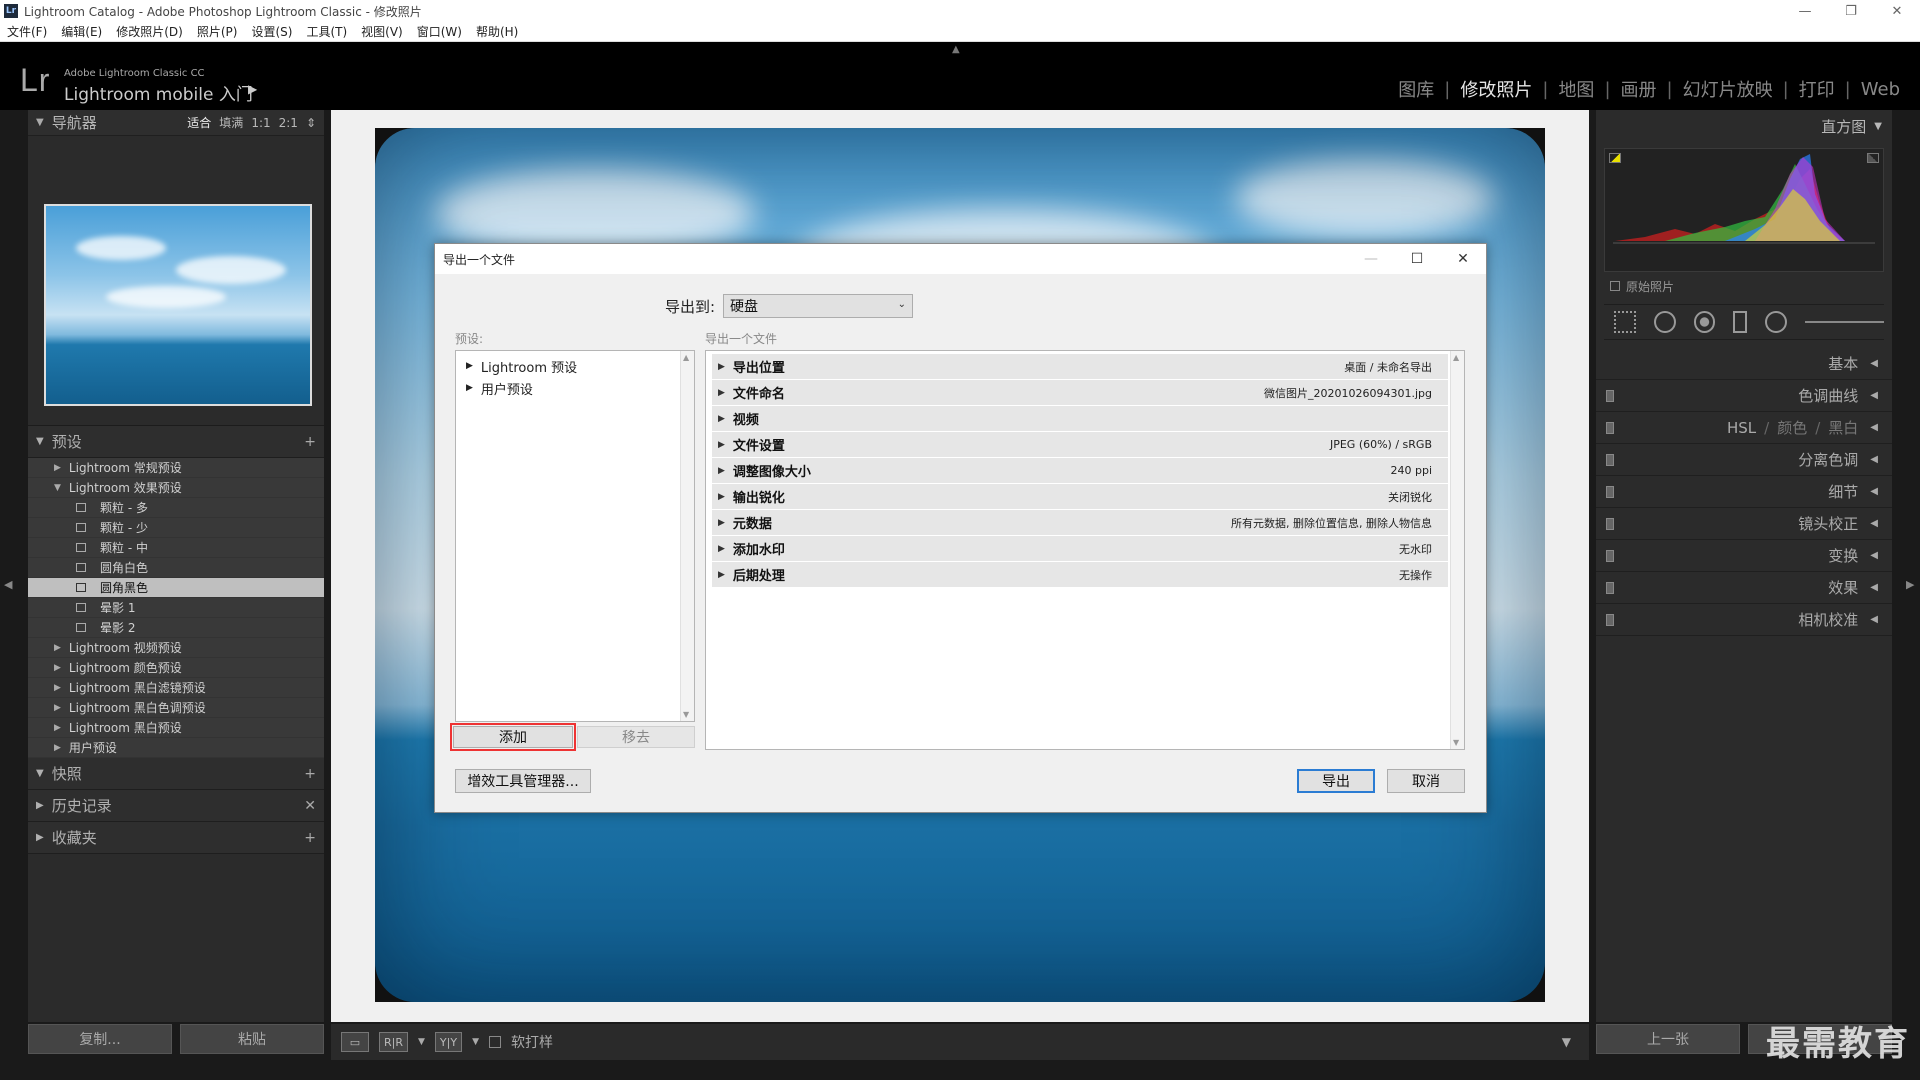 The width and height of the screenshot is (1920, 1080). Describe the element at coordinates (1744, 588) in the screenshot. I see `panel-effects: 效果 ◀` at that location.